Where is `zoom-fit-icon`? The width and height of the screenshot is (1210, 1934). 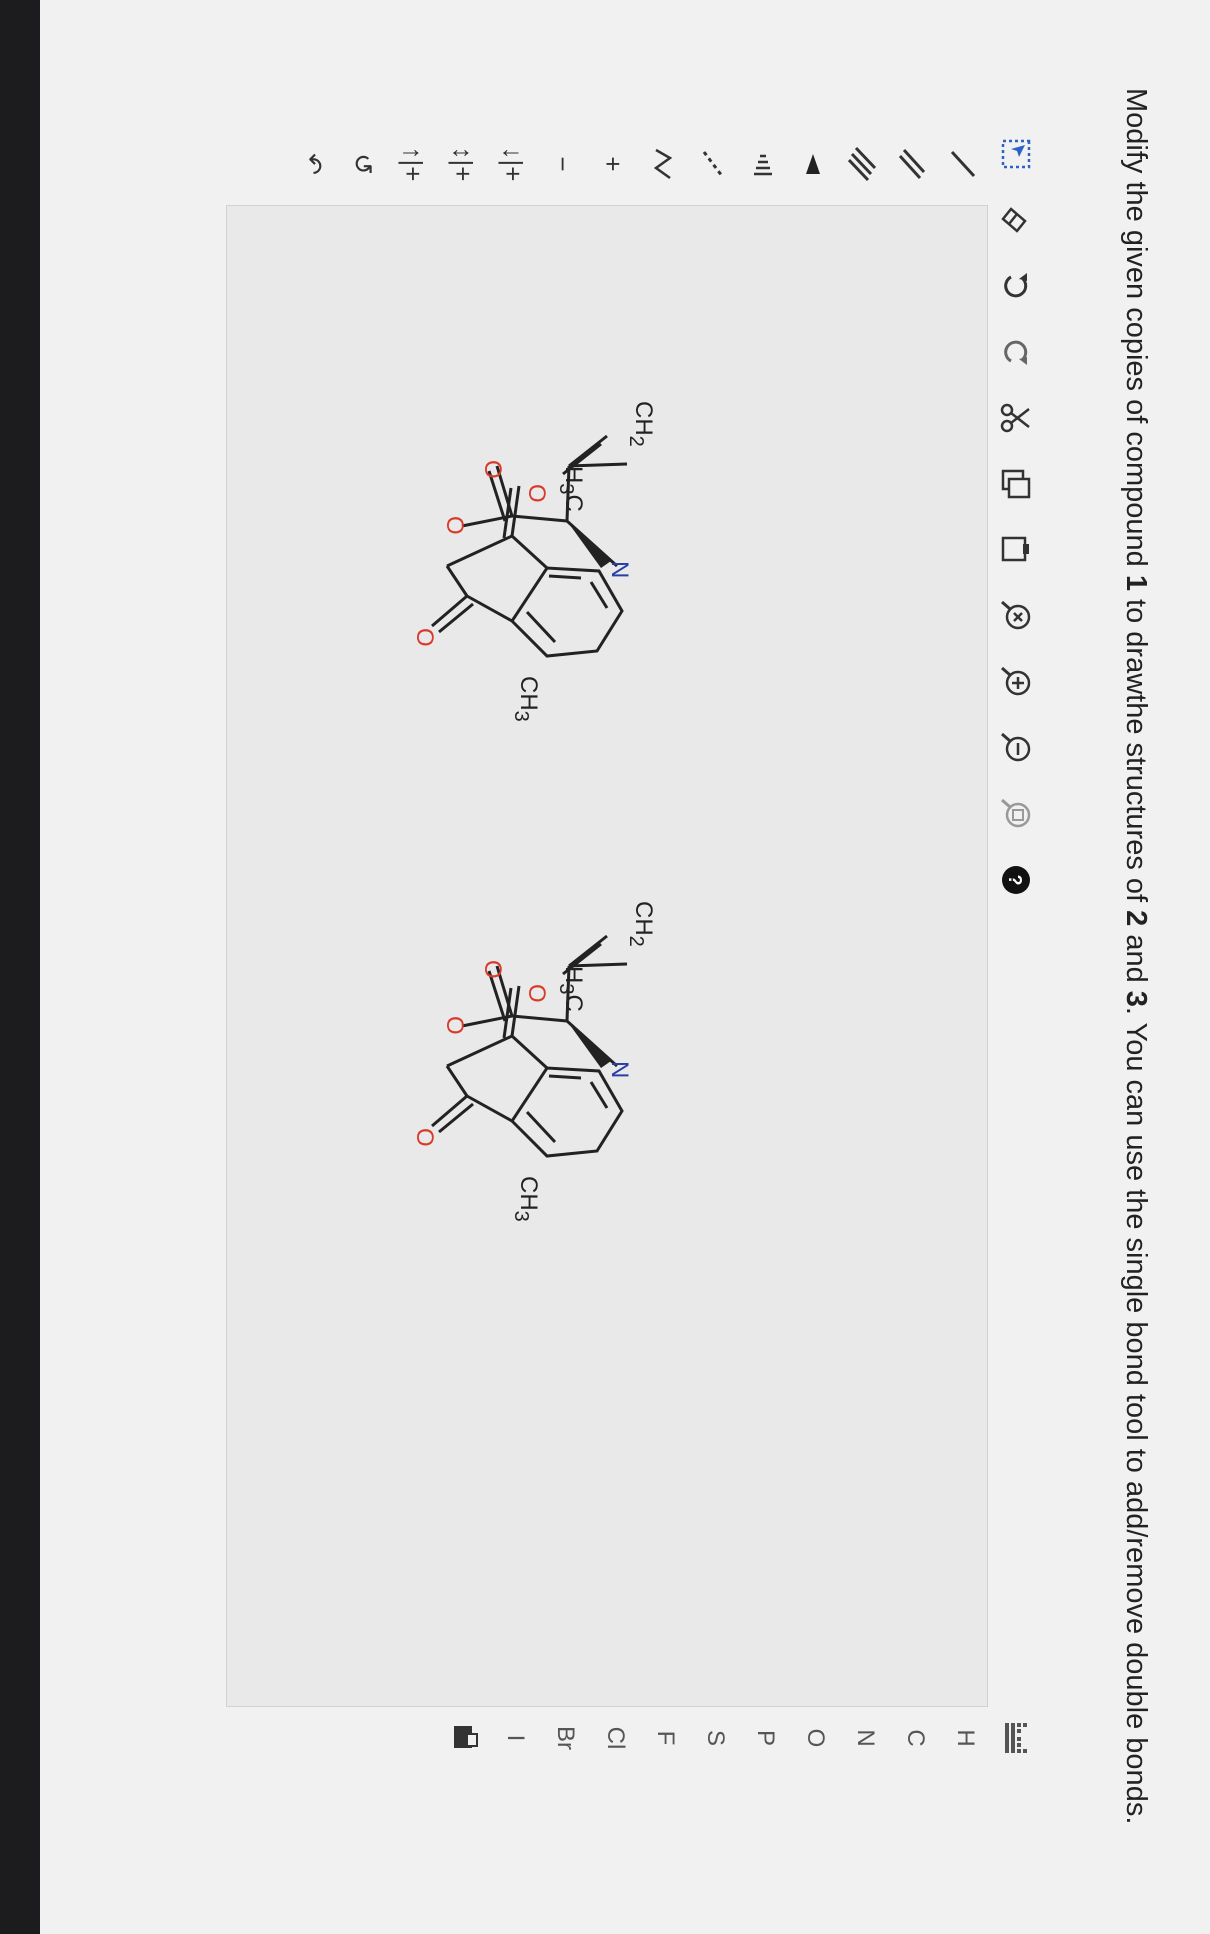 zoom-fit-icon is located at coordinates (1016, 814).